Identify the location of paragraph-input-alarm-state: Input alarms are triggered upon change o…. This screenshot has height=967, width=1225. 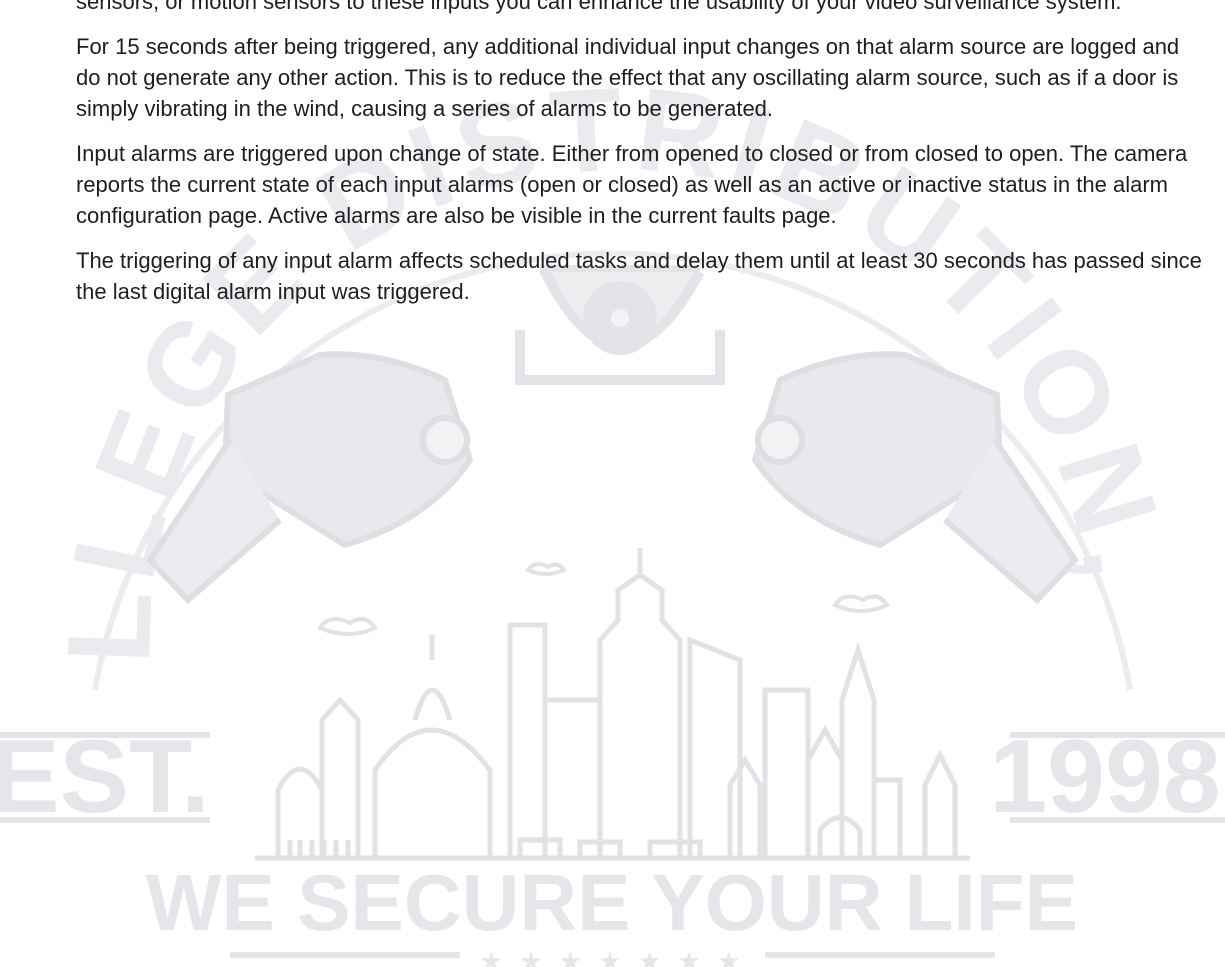
(632, 184).